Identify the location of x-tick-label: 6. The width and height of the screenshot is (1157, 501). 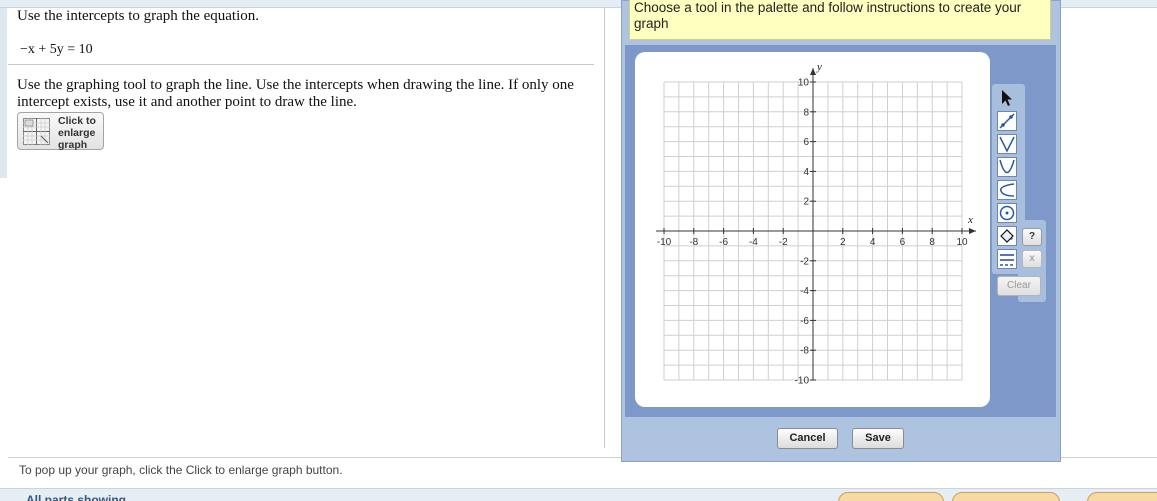
(903, 242).